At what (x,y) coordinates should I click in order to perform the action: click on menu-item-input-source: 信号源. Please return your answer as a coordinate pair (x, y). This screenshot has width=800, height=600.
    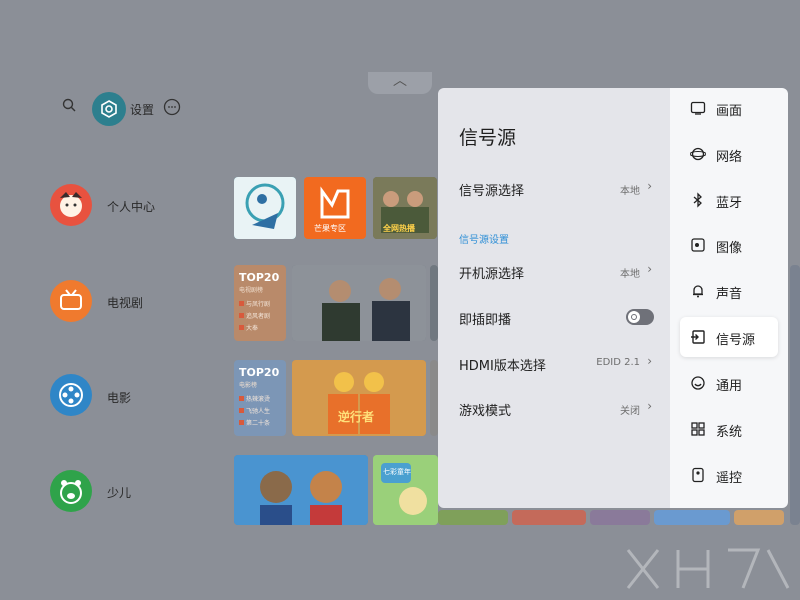
    Looking at the image, I should click on (729, 337).